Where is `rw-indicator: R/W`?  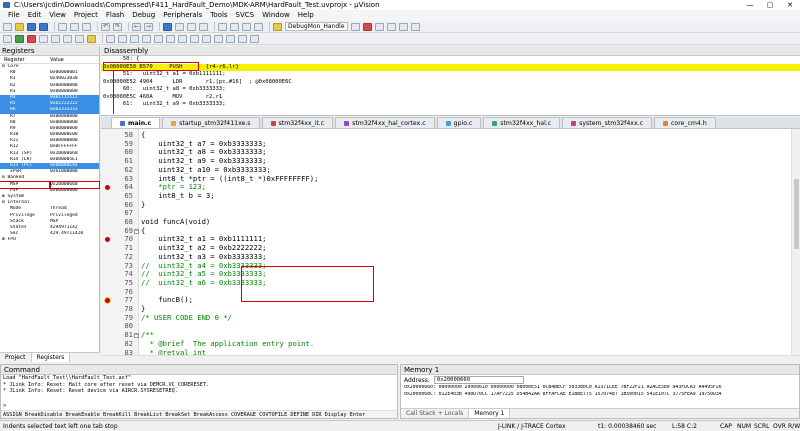 rw-indicator: R/W is located at coordinates (794, 426).